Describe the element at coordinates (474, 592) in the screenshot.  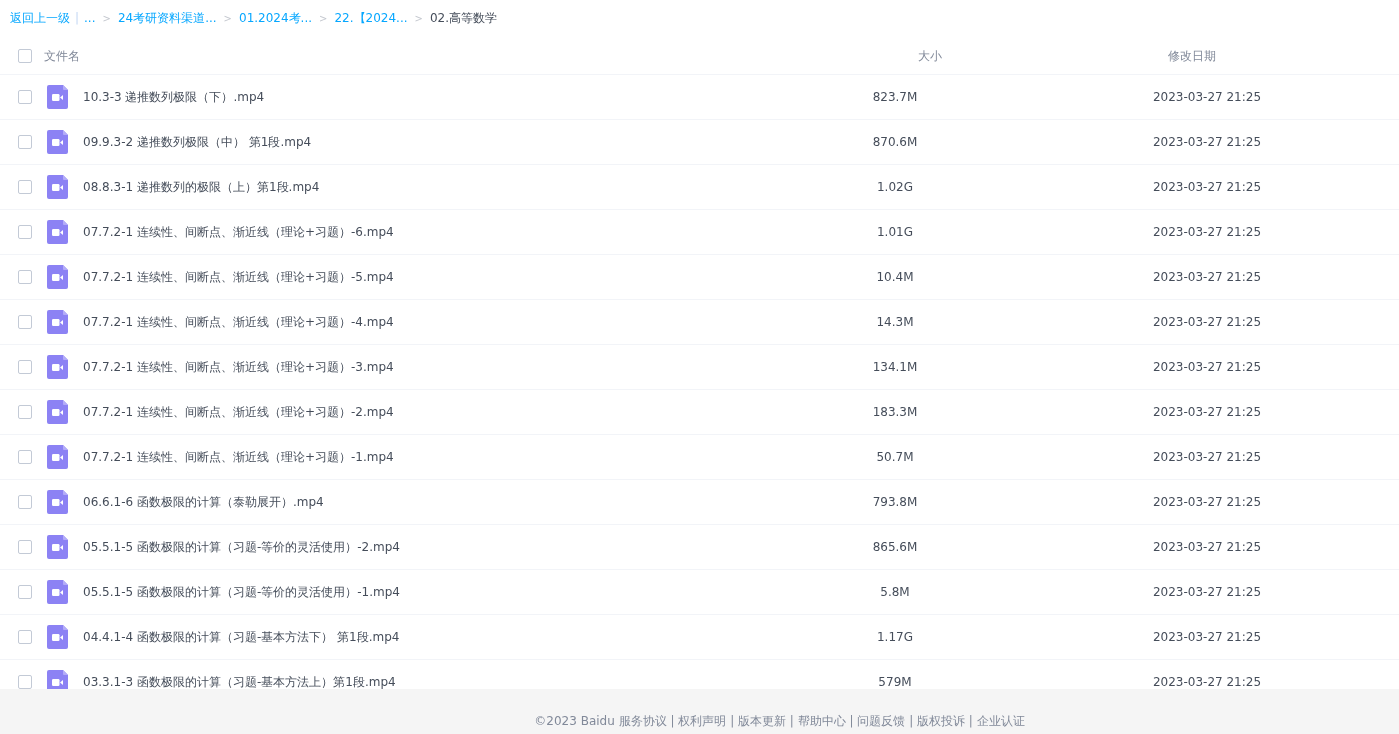
I see `file-name: 05.5.1-5 函数极限的计算（习题-等价的灵活使用）-1.mp4` at that location.